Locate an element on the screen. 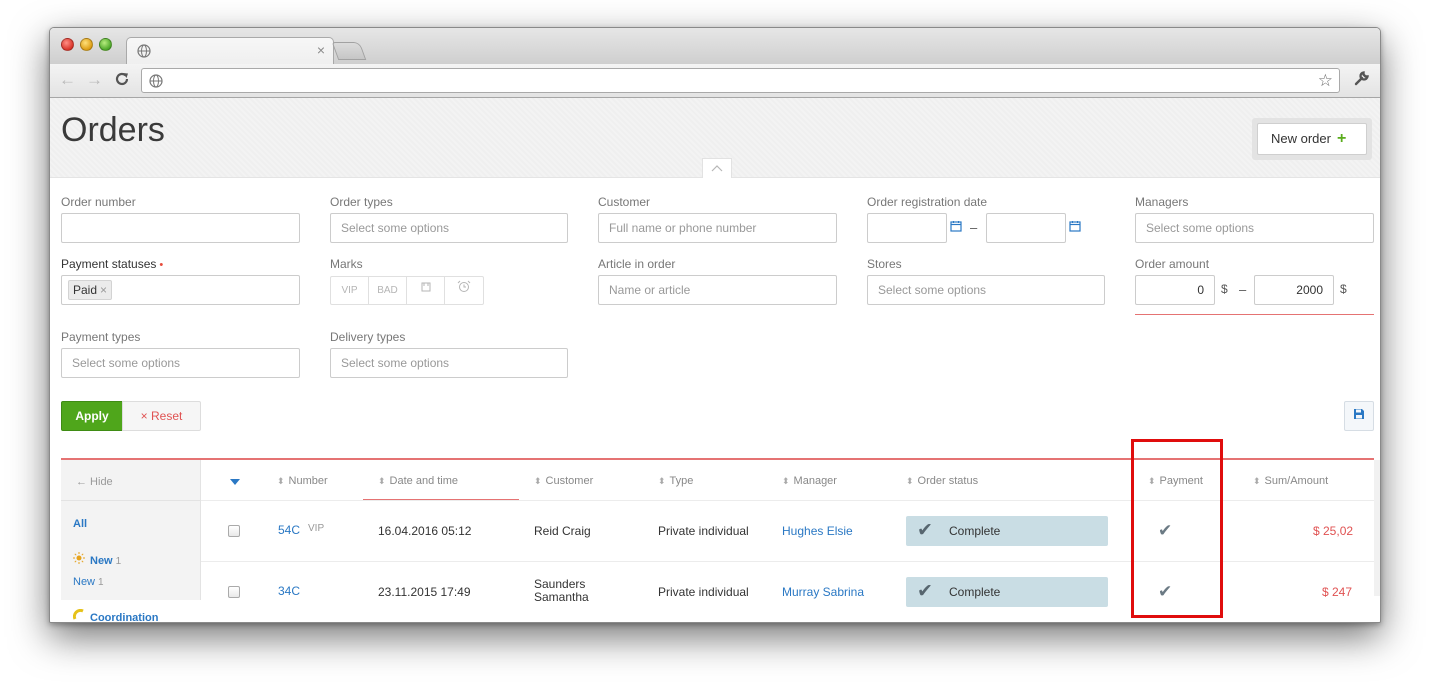 The image size is (1430, 694). mark-vip: VIP is located at coordinates (350, 290).